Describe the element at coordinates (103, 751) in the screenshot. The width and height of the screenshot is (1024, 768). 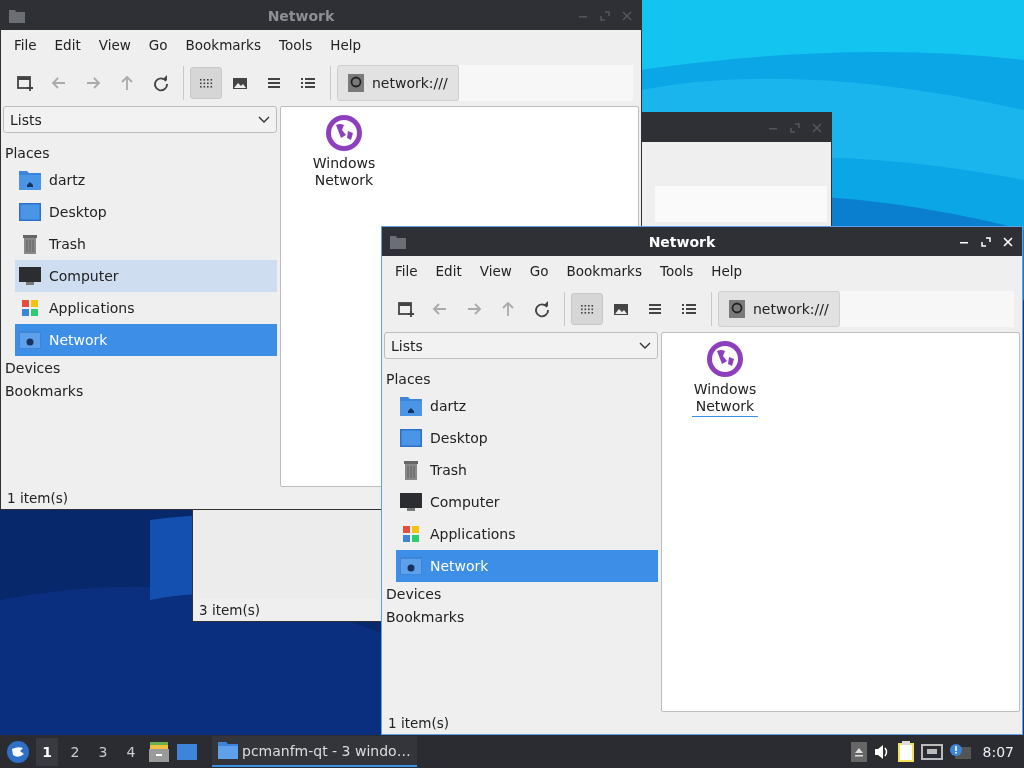
I see `workspace-button: 3` at that location.